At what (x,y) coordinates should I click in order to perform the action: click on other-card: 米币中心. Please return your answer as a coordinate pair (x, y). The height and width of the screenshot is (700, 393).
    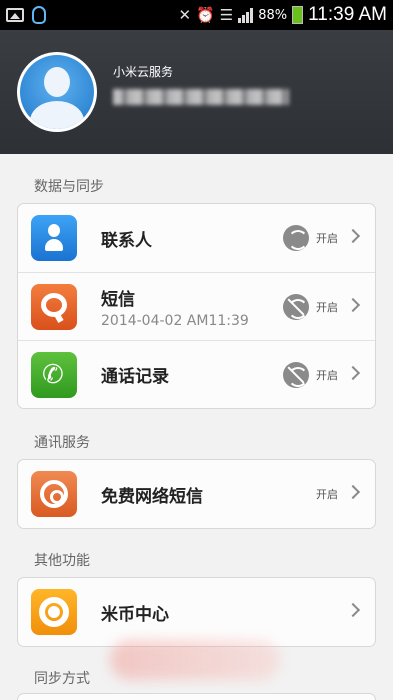
    Looking at the image, I should click on (196, 612).